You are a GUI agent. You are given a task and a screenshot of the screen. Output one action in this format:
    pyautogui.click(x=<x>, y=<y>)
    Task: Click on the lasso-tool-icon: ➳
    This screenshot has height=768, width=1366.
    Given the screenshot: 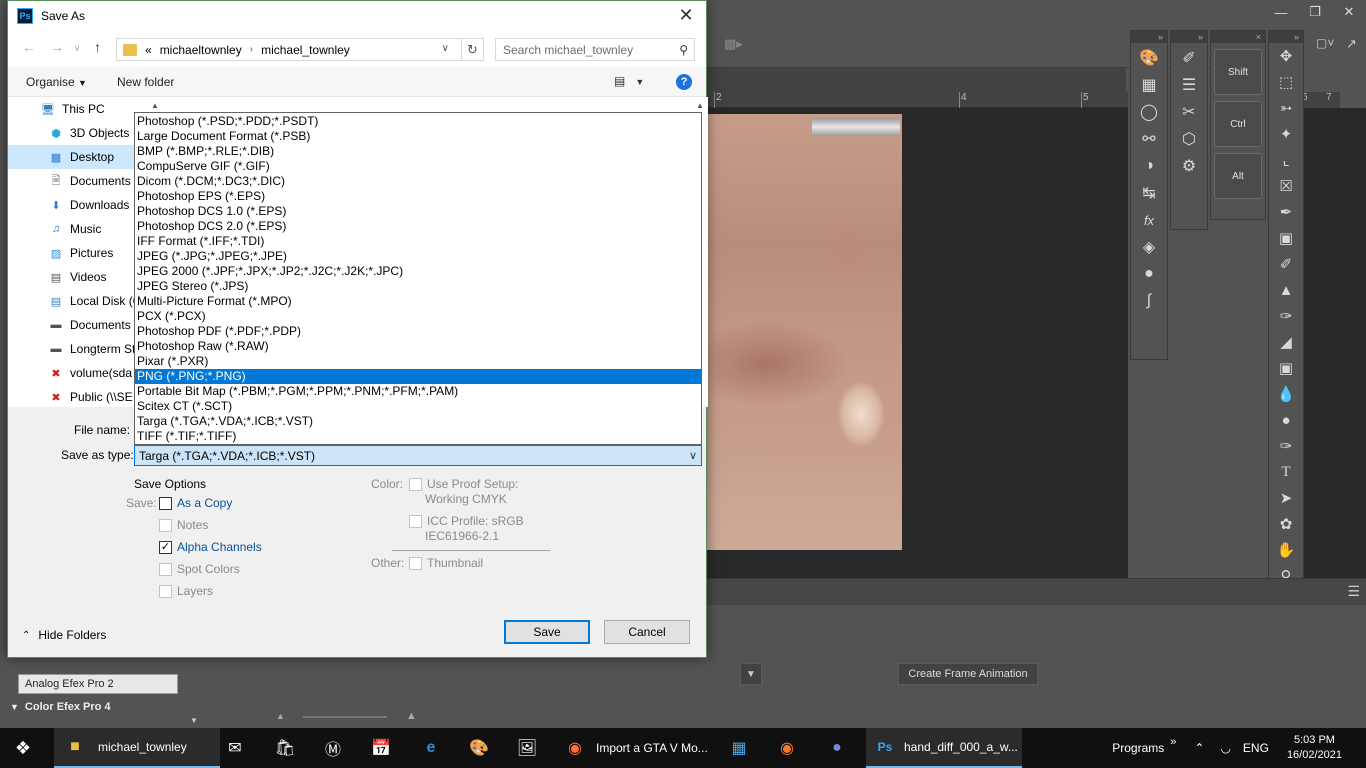 What is the action you would take?
    pyautogui.click(x=1286, y=108)
    